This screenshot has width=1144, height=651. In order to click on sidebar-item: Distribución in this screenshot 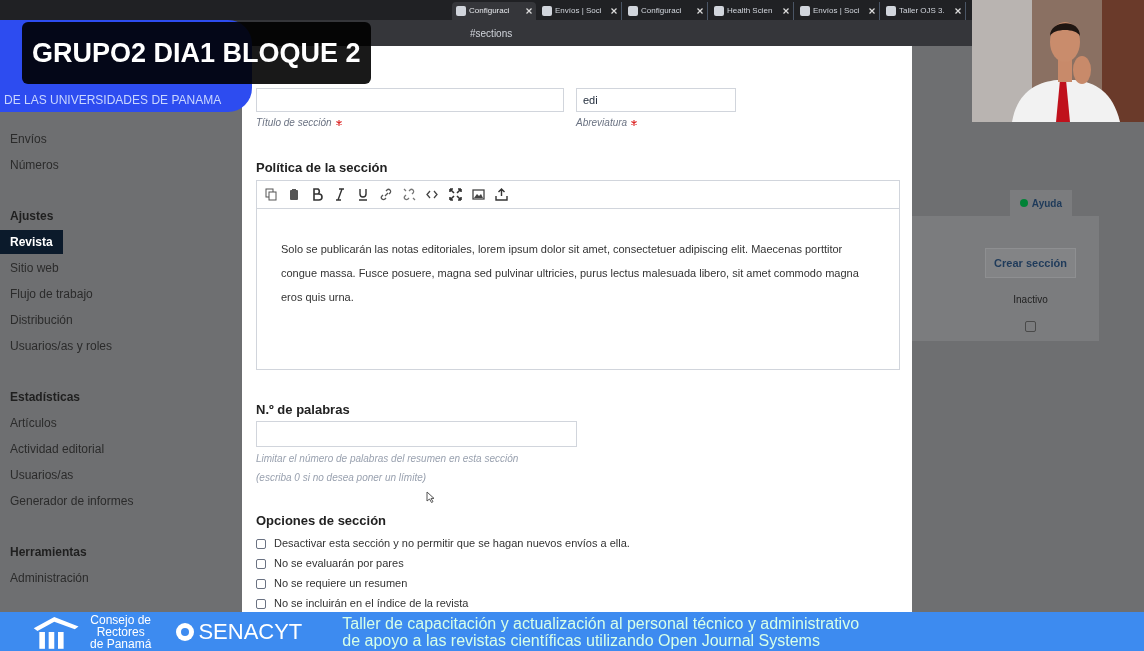, I will do `click(41, 320)`.